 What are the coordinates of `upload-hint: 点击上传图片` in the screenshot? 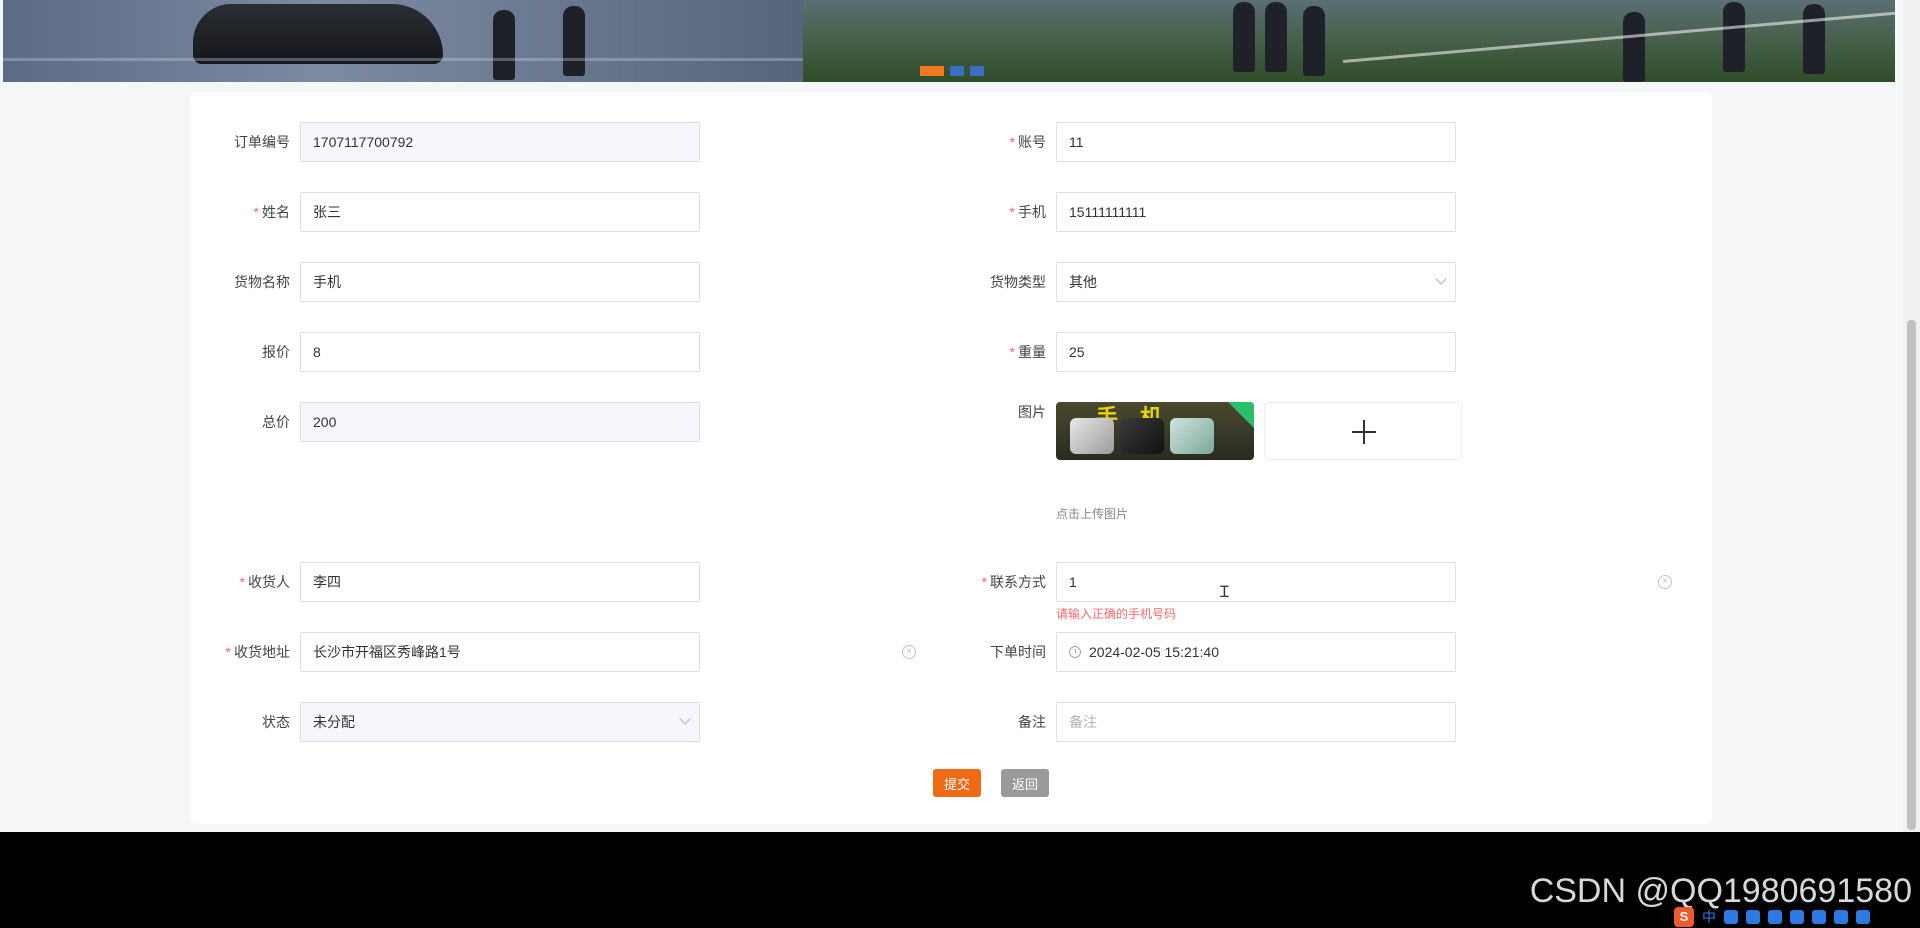 It's located at (1092, 514).